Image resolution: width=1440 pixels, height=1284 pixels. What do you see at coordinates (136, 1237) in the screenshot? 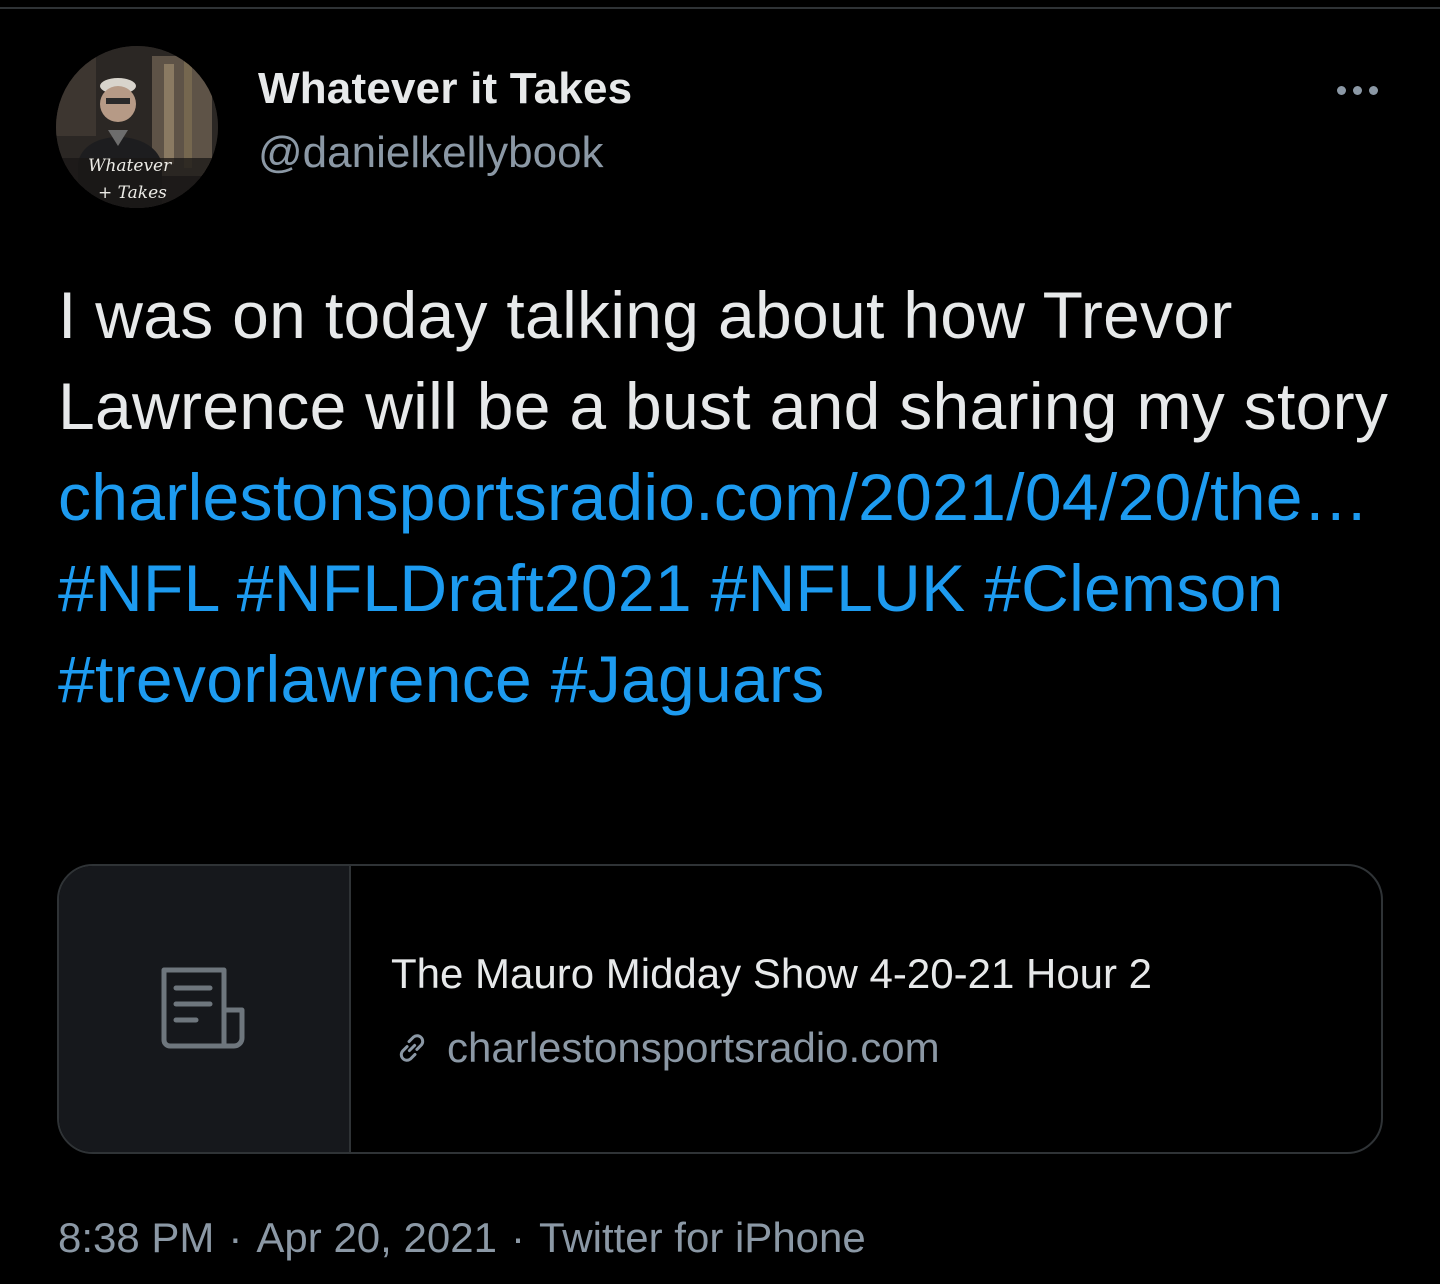
I see `tweet-time: 8:38 PM` at bounding box center [136, 1237].